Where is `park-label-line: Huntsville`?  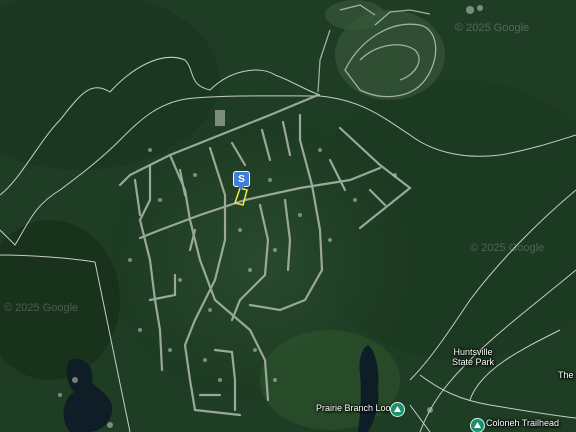 park-label-line: Huntsville is located at coordinates (473, 352).